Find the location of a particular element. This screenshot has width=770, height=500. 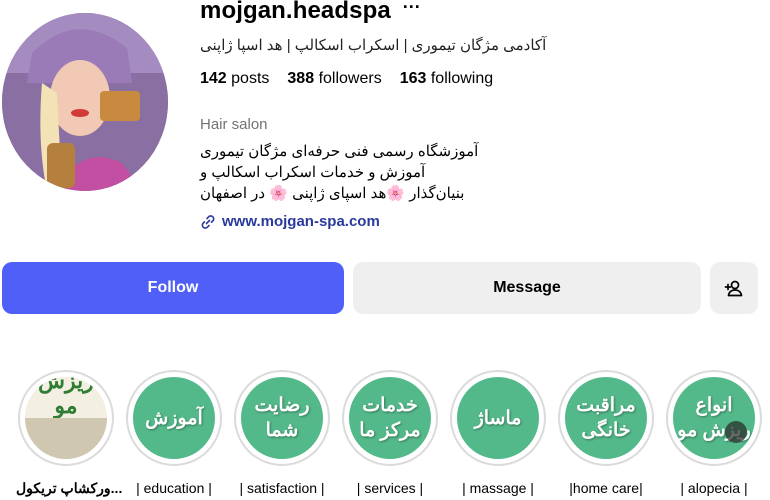

highlight-cover: رضایت شما is located at coordinates (282, 418).